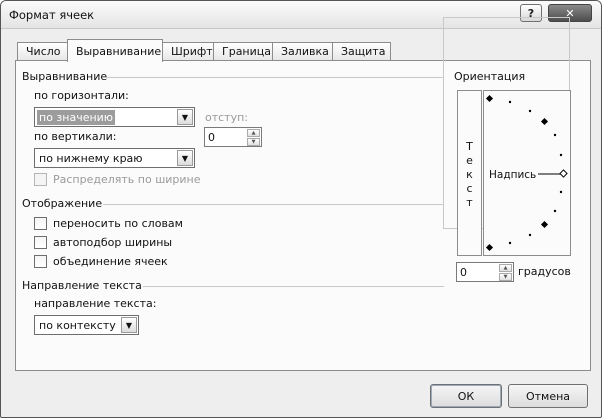 The image size is (602, 418). I want to click on shrink-to-fit-checkbox, so click(40, 242).